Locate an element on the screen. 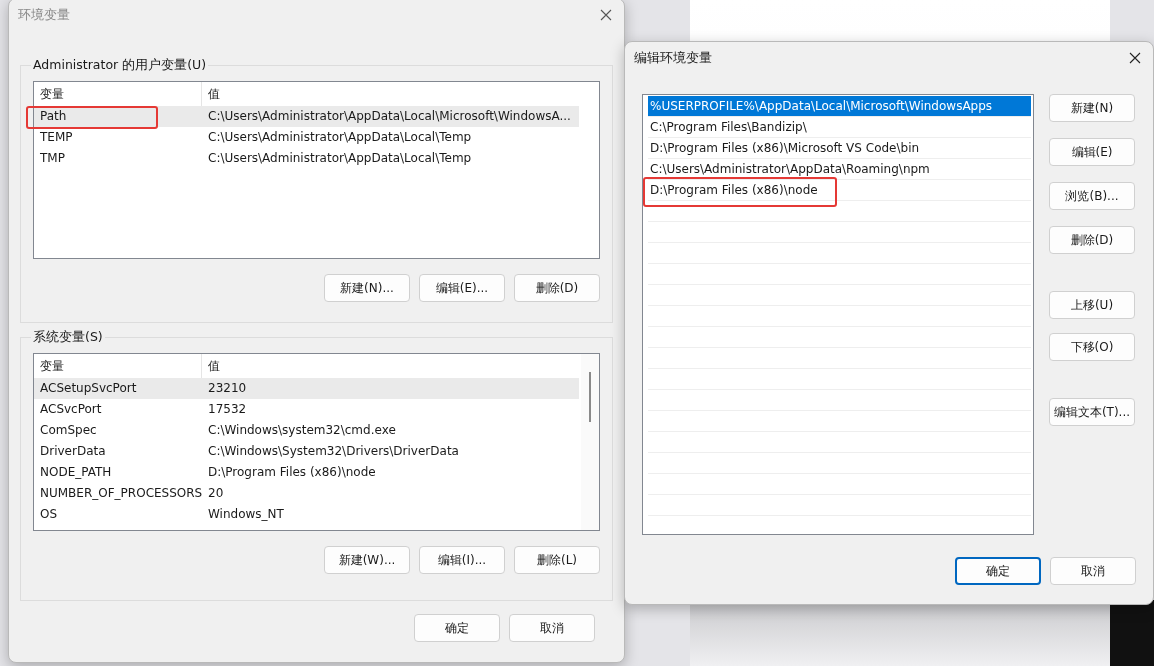 This screenshot has height=666, width=1154. list-row: NUMBER_OF_PROCESSORS 20 is located at coordinates (306, 493).